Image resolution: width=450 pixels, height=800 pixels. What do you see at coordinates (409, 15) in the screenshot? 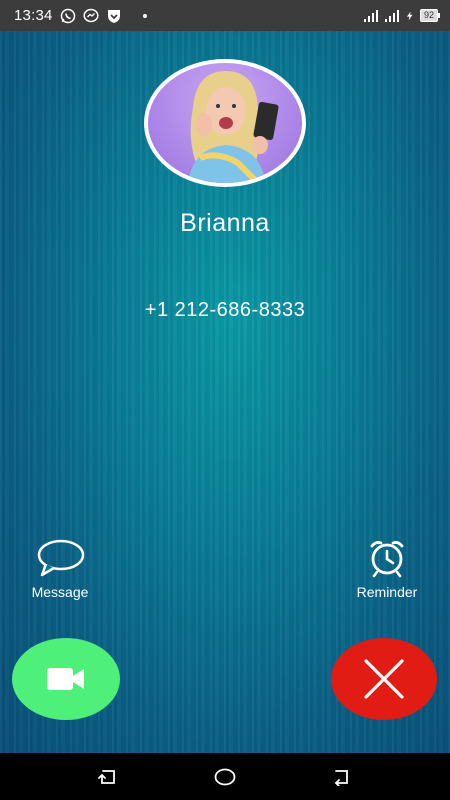
I see `charging-icon` at bounding box center [409, 15].